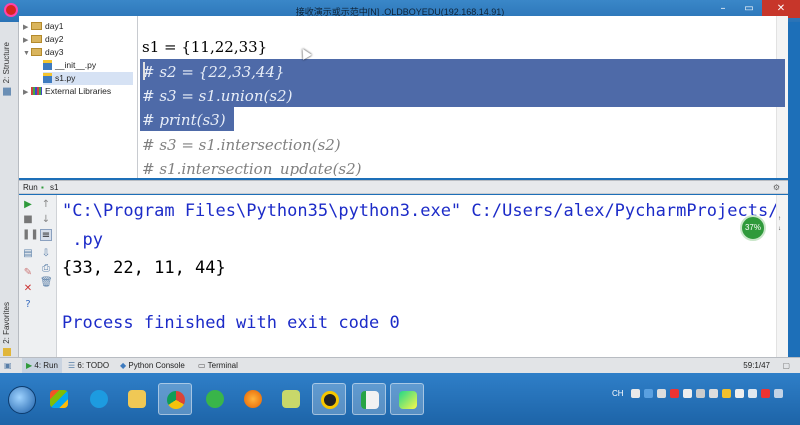  Describe the element at coordinates (28, 289) in the screenshot. I see `close-run-icon: ✕` at that location.